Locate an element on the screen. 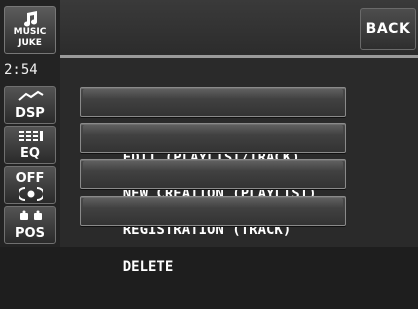 The width and height of the screenshot is (418, 309). music-note-icon is located at coordinates (30, 19).